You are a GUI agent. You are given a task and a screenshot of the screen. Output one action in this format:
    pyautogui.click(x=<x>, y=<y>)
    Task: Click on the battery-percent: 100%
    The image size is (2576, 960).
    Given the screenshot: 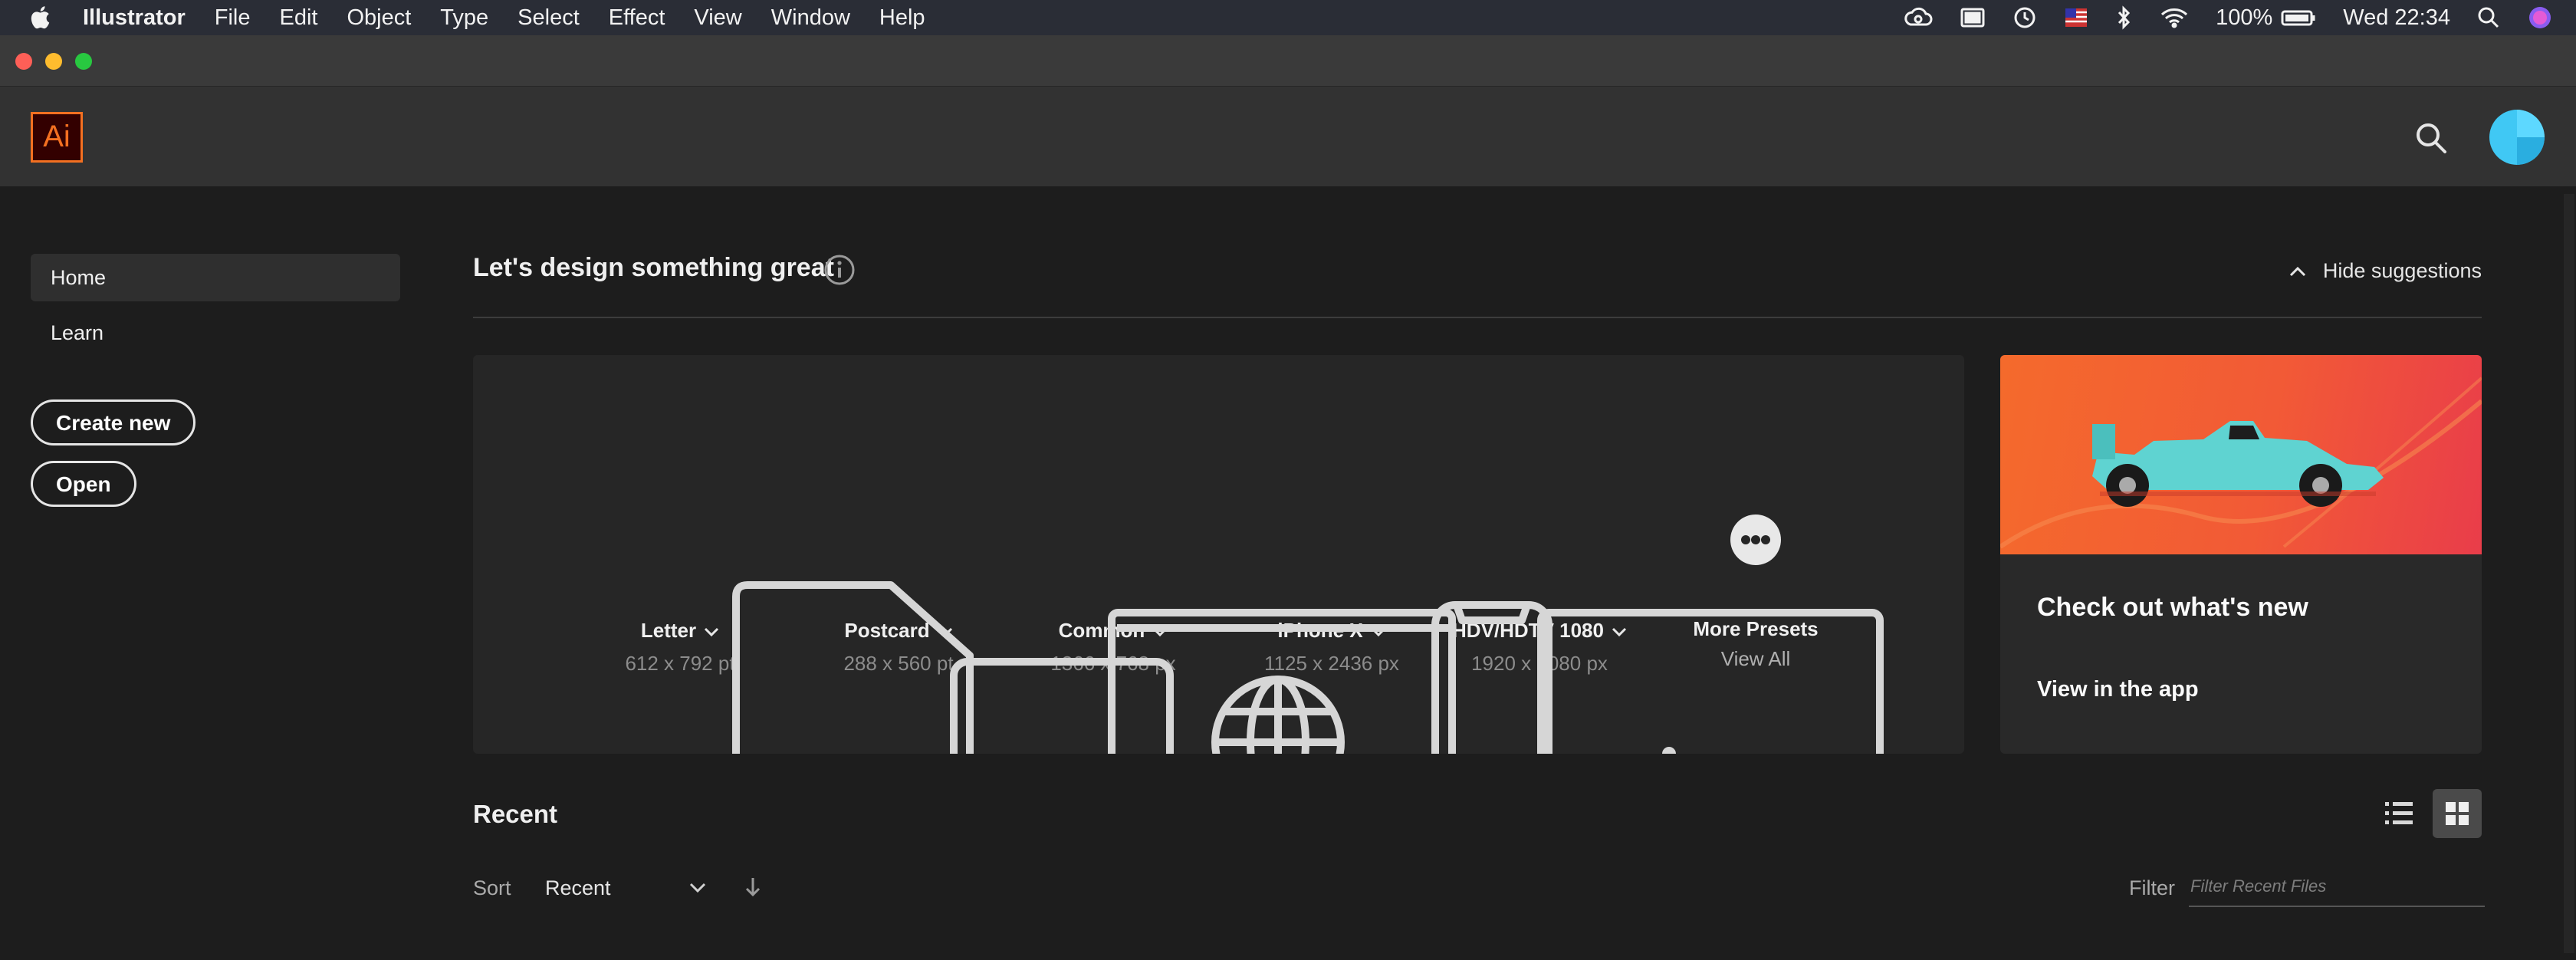 What is the action you would take?
    pyautogui.click(x=2244, y=17)
    